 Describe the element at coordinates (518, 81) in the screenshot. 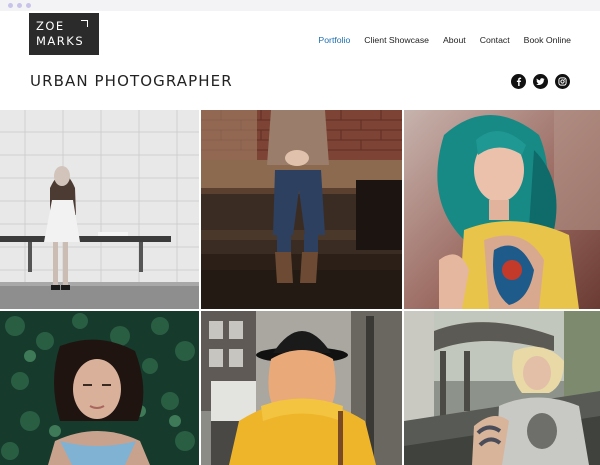

I see `facebook-icon` at that location.